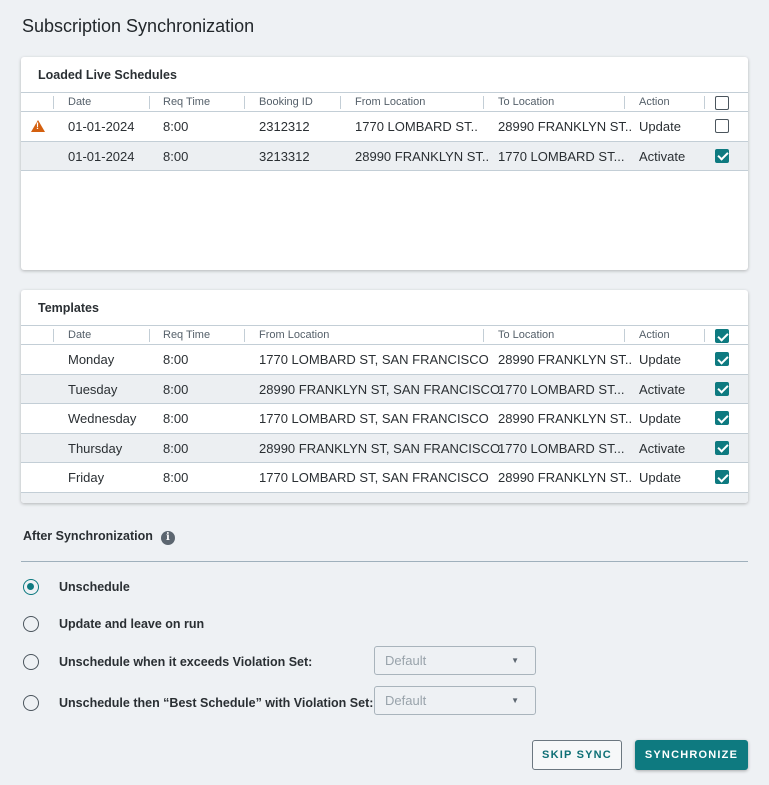 Image resolution: width=769 pixels, height=785 pixels. I want to click on warning-icon, so click(38, 126).